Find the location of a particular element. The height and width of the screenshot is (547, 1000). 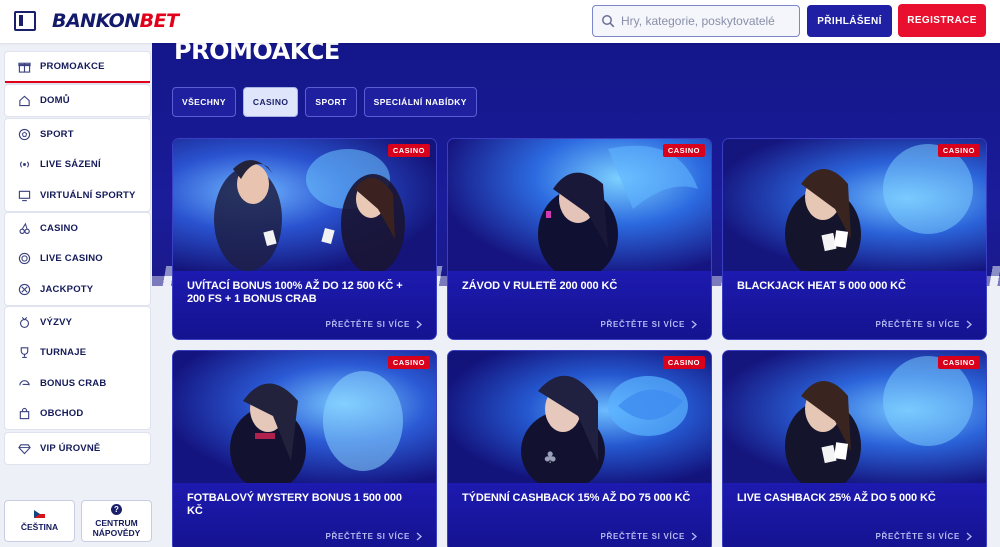

sidebar-group-promo: PROMOAKCE is located at coordinates (77, 67).